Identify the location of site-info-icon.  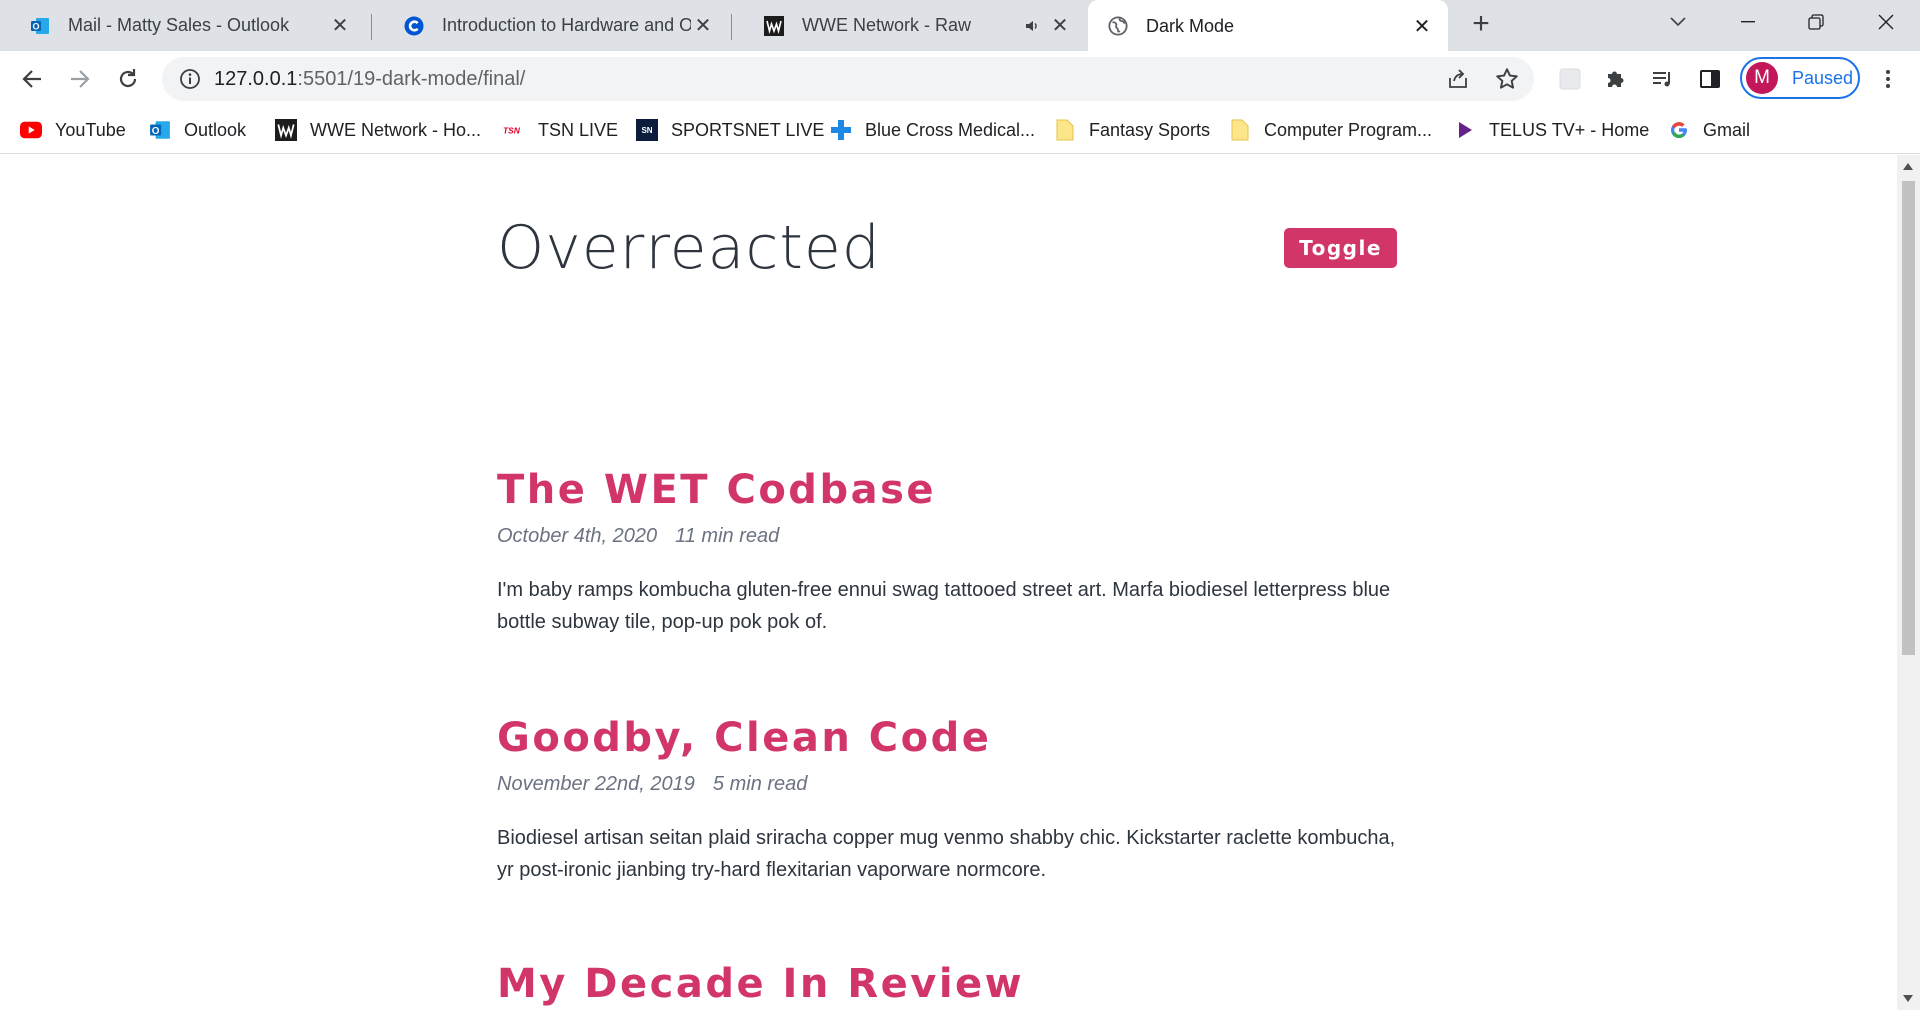
(190, 79).